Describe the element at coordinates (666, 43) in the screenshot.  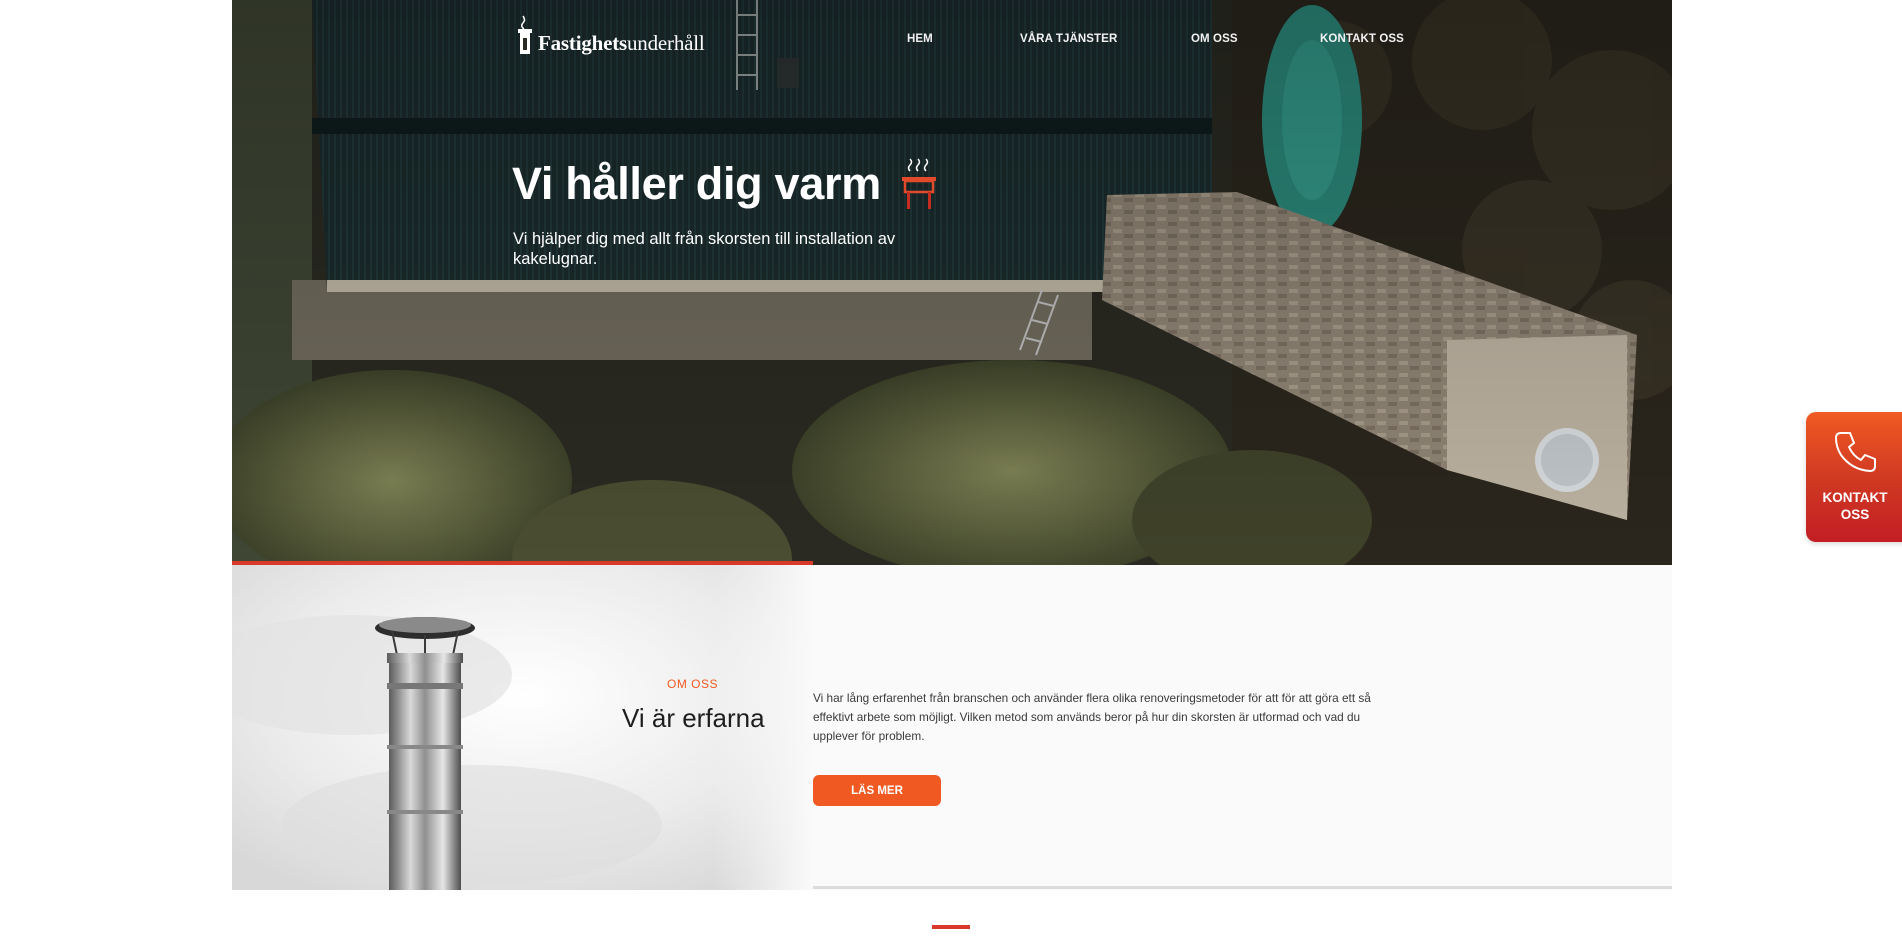
I see `logo-text-light: underhåll` at that location.